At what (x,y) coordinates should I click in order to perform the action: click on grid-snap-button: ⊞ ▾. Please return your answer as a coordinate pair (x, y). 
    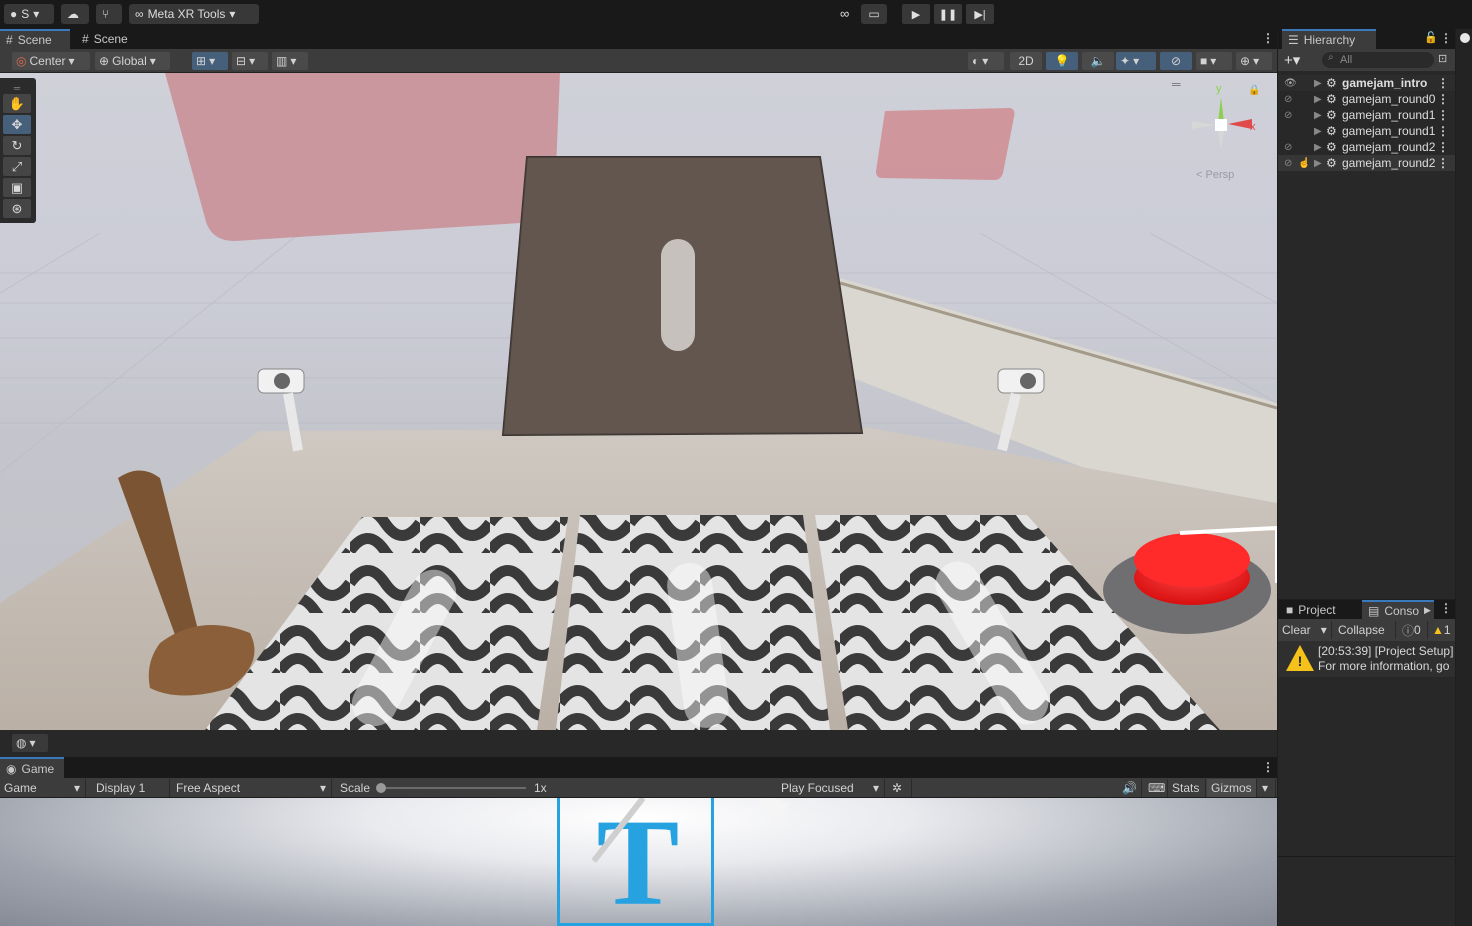
    Looking at the image, I should click on (210, 61).